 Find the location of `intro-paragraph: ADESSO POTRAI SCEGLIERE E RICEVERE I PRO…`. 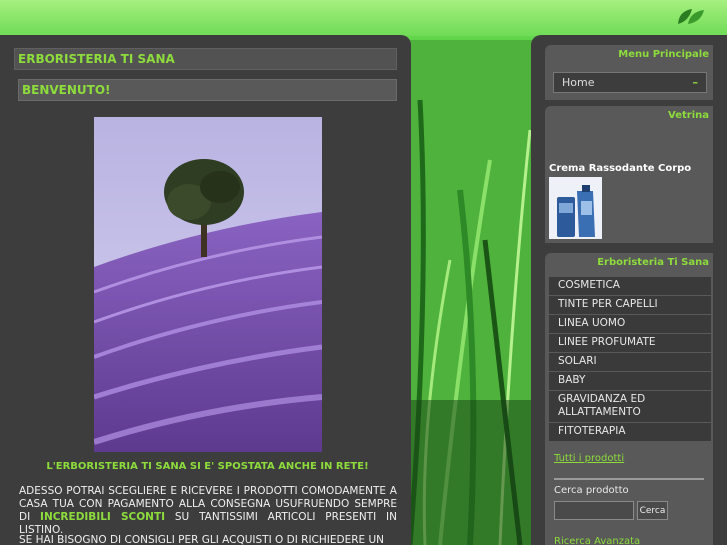

intro-paragraph: ADESSO POTRAI SCEGLIERE E RICEVERE I PRO… is located at coordinates (208, 511).